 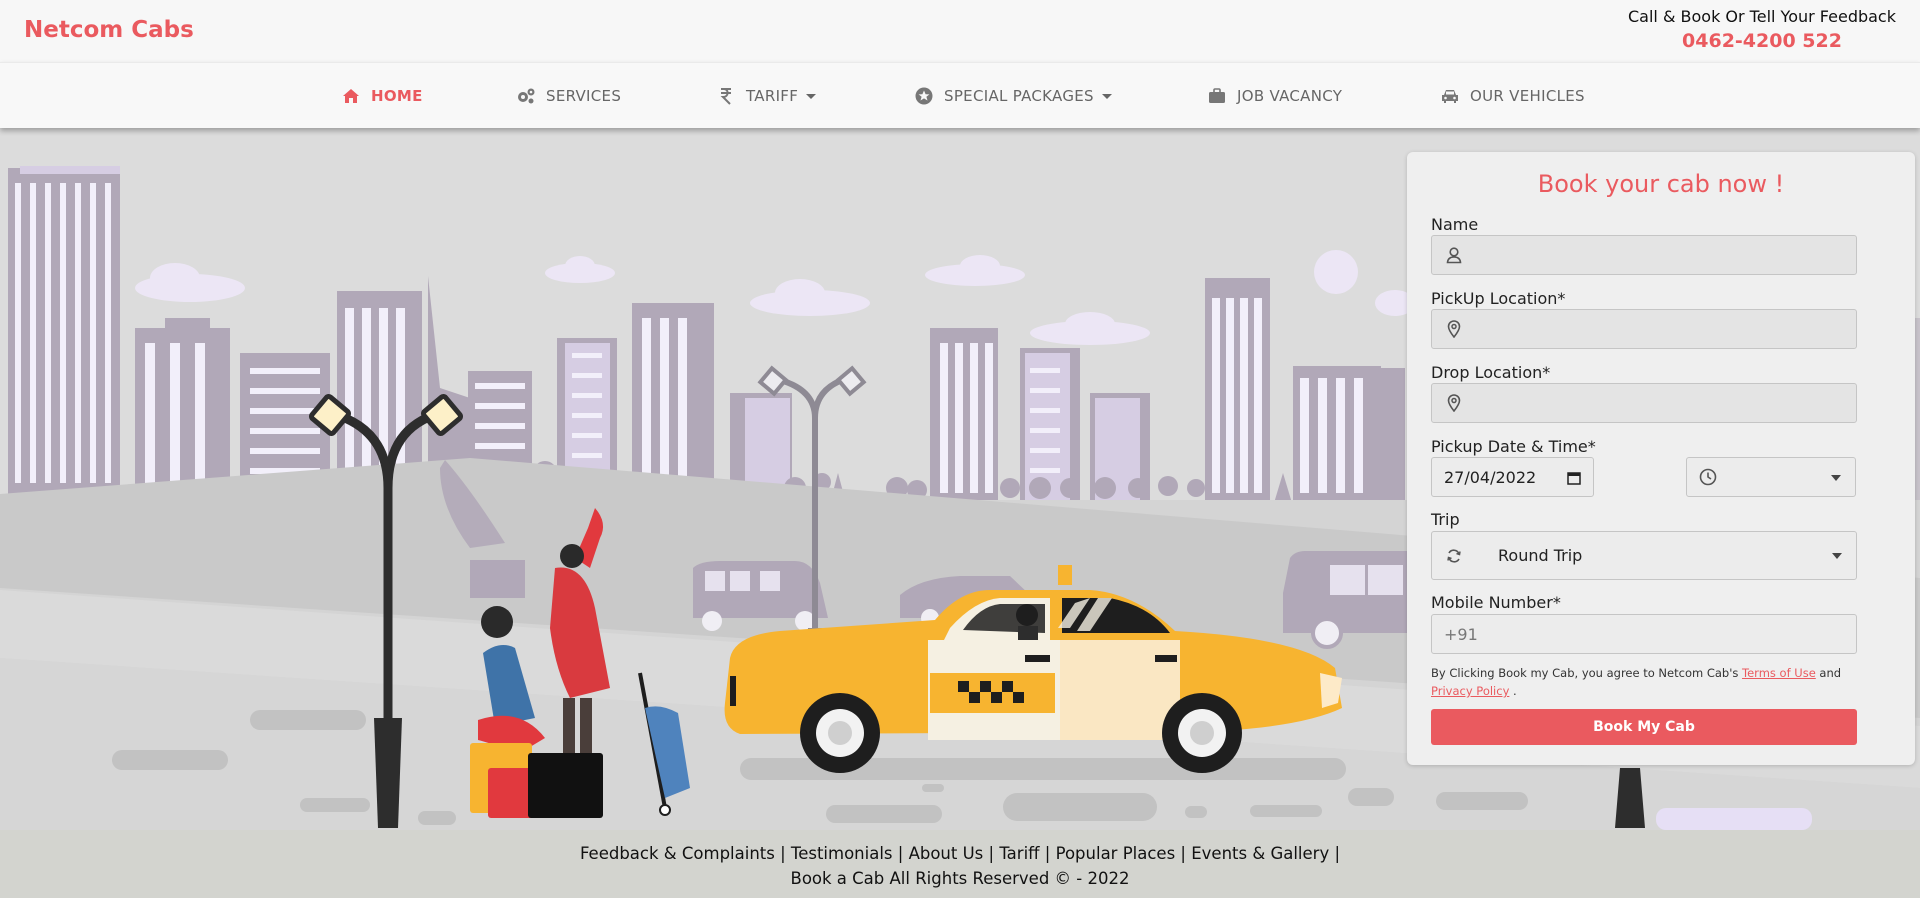 I want to click on terms-and: and, so click(x=1828, y=673).